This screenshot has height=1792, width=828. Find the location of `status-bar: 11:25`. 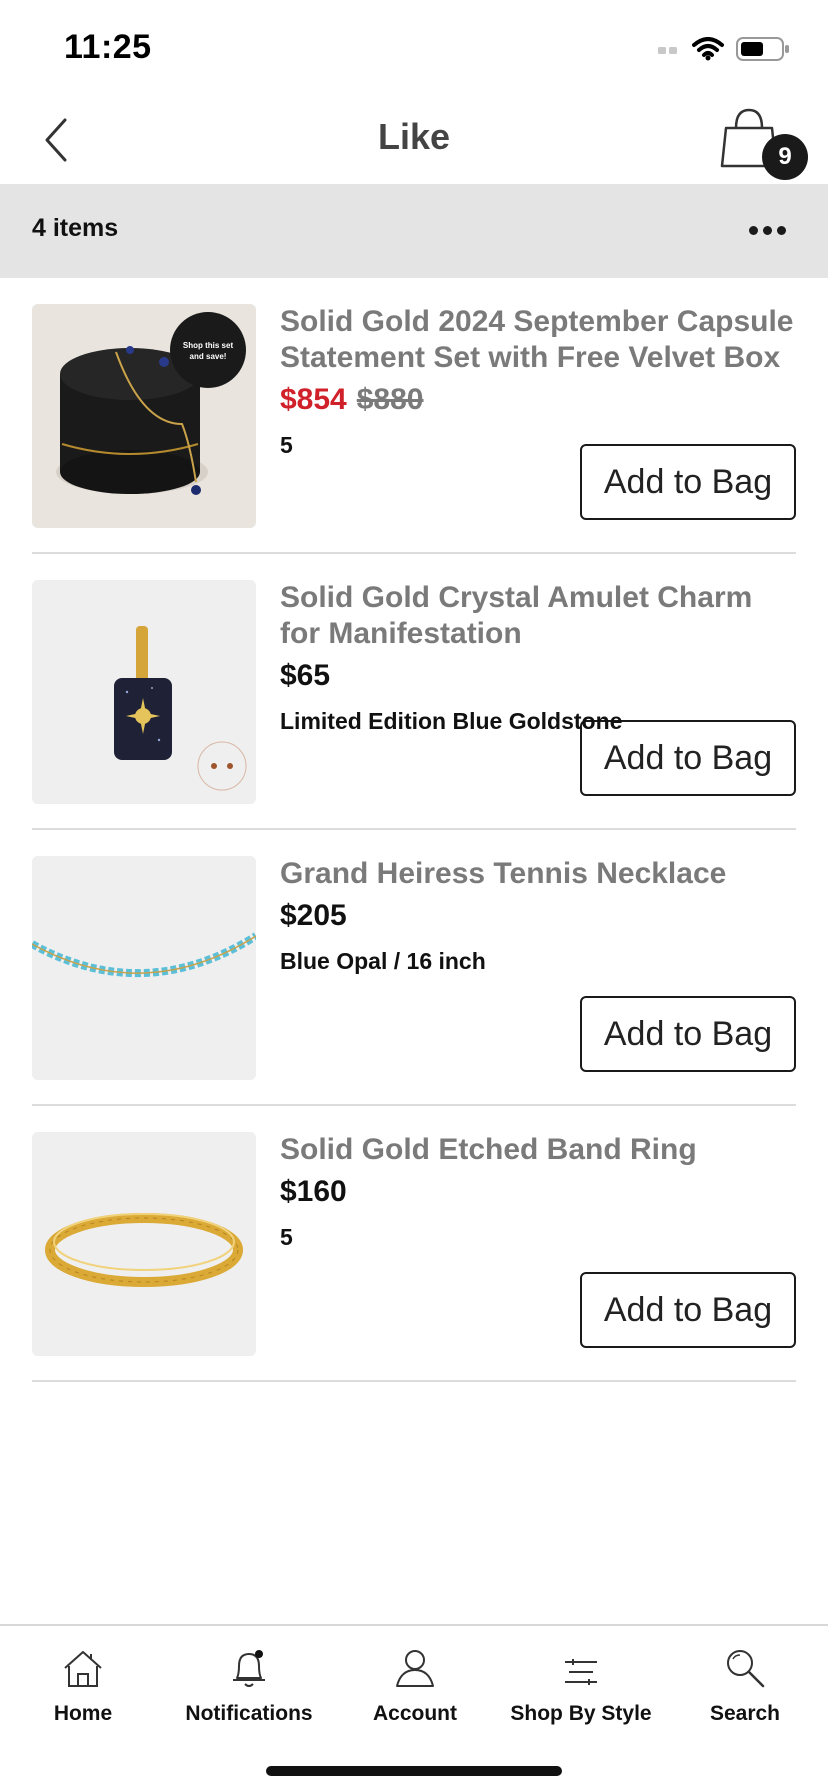

status-bar: 11:25 is located at coordinates (414, 48).